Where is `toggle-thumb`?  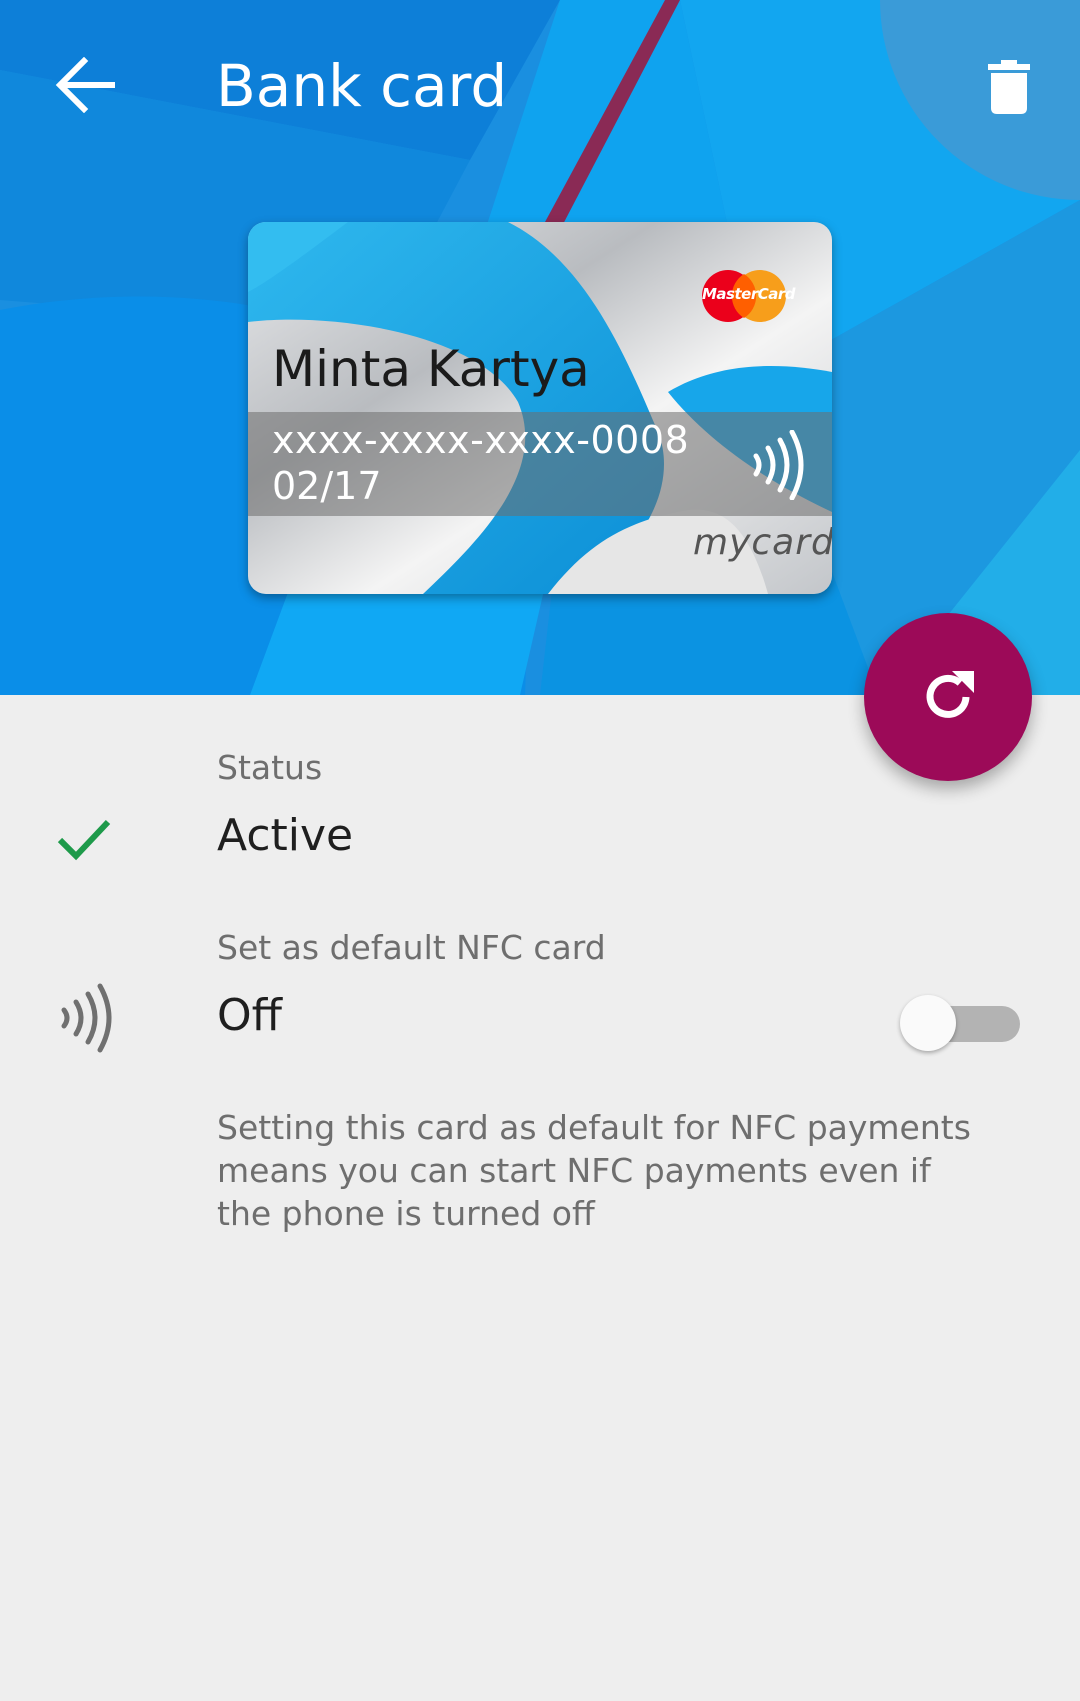
toggle-thumb is located at coordinates (928, 1023).